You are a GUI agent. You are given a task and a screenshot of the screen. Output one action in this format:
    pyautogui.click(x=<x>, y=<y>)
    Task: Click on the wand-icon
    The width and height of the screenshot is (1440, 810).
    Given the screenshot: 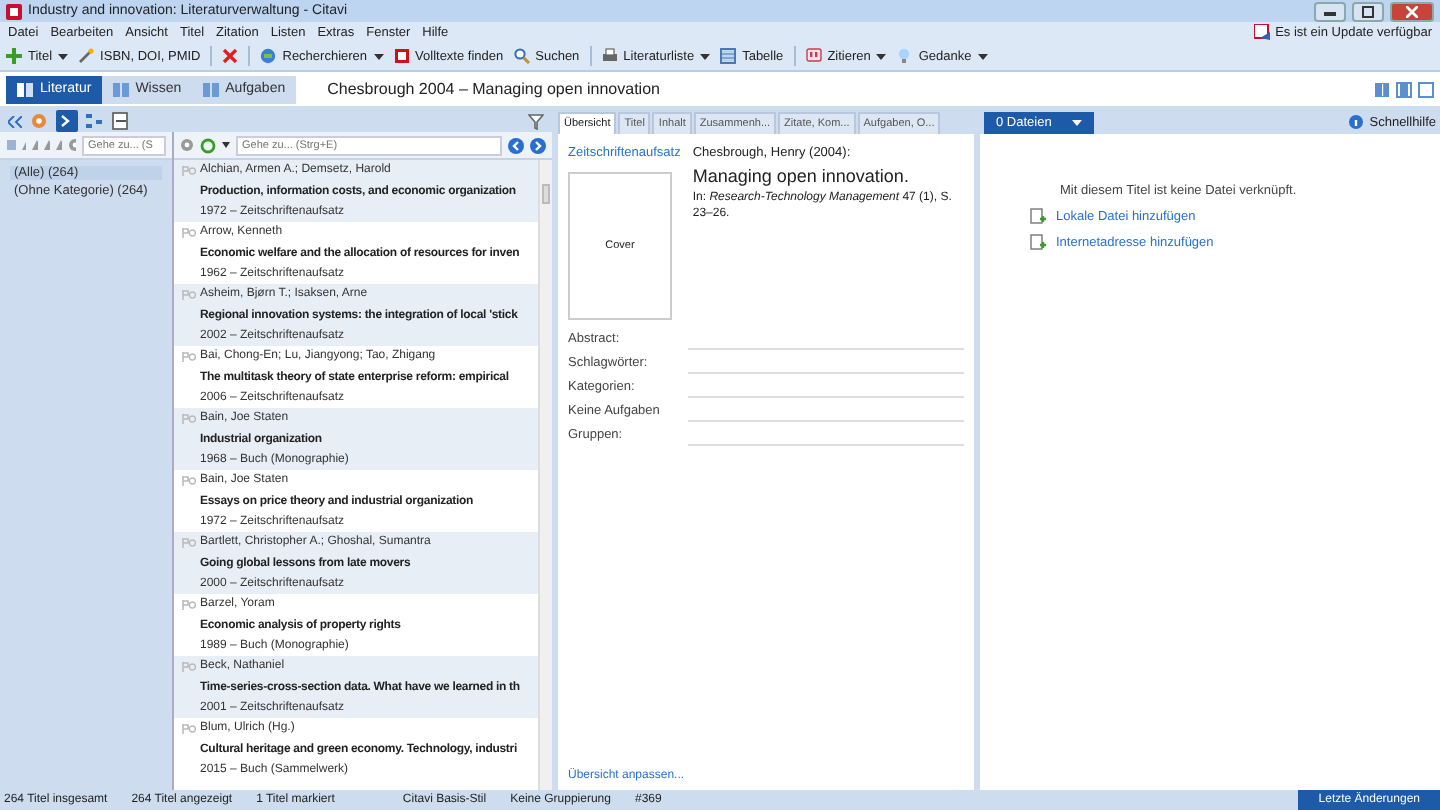 What is the action you would take?
    pyautogui.click(x=86, y=56)
    